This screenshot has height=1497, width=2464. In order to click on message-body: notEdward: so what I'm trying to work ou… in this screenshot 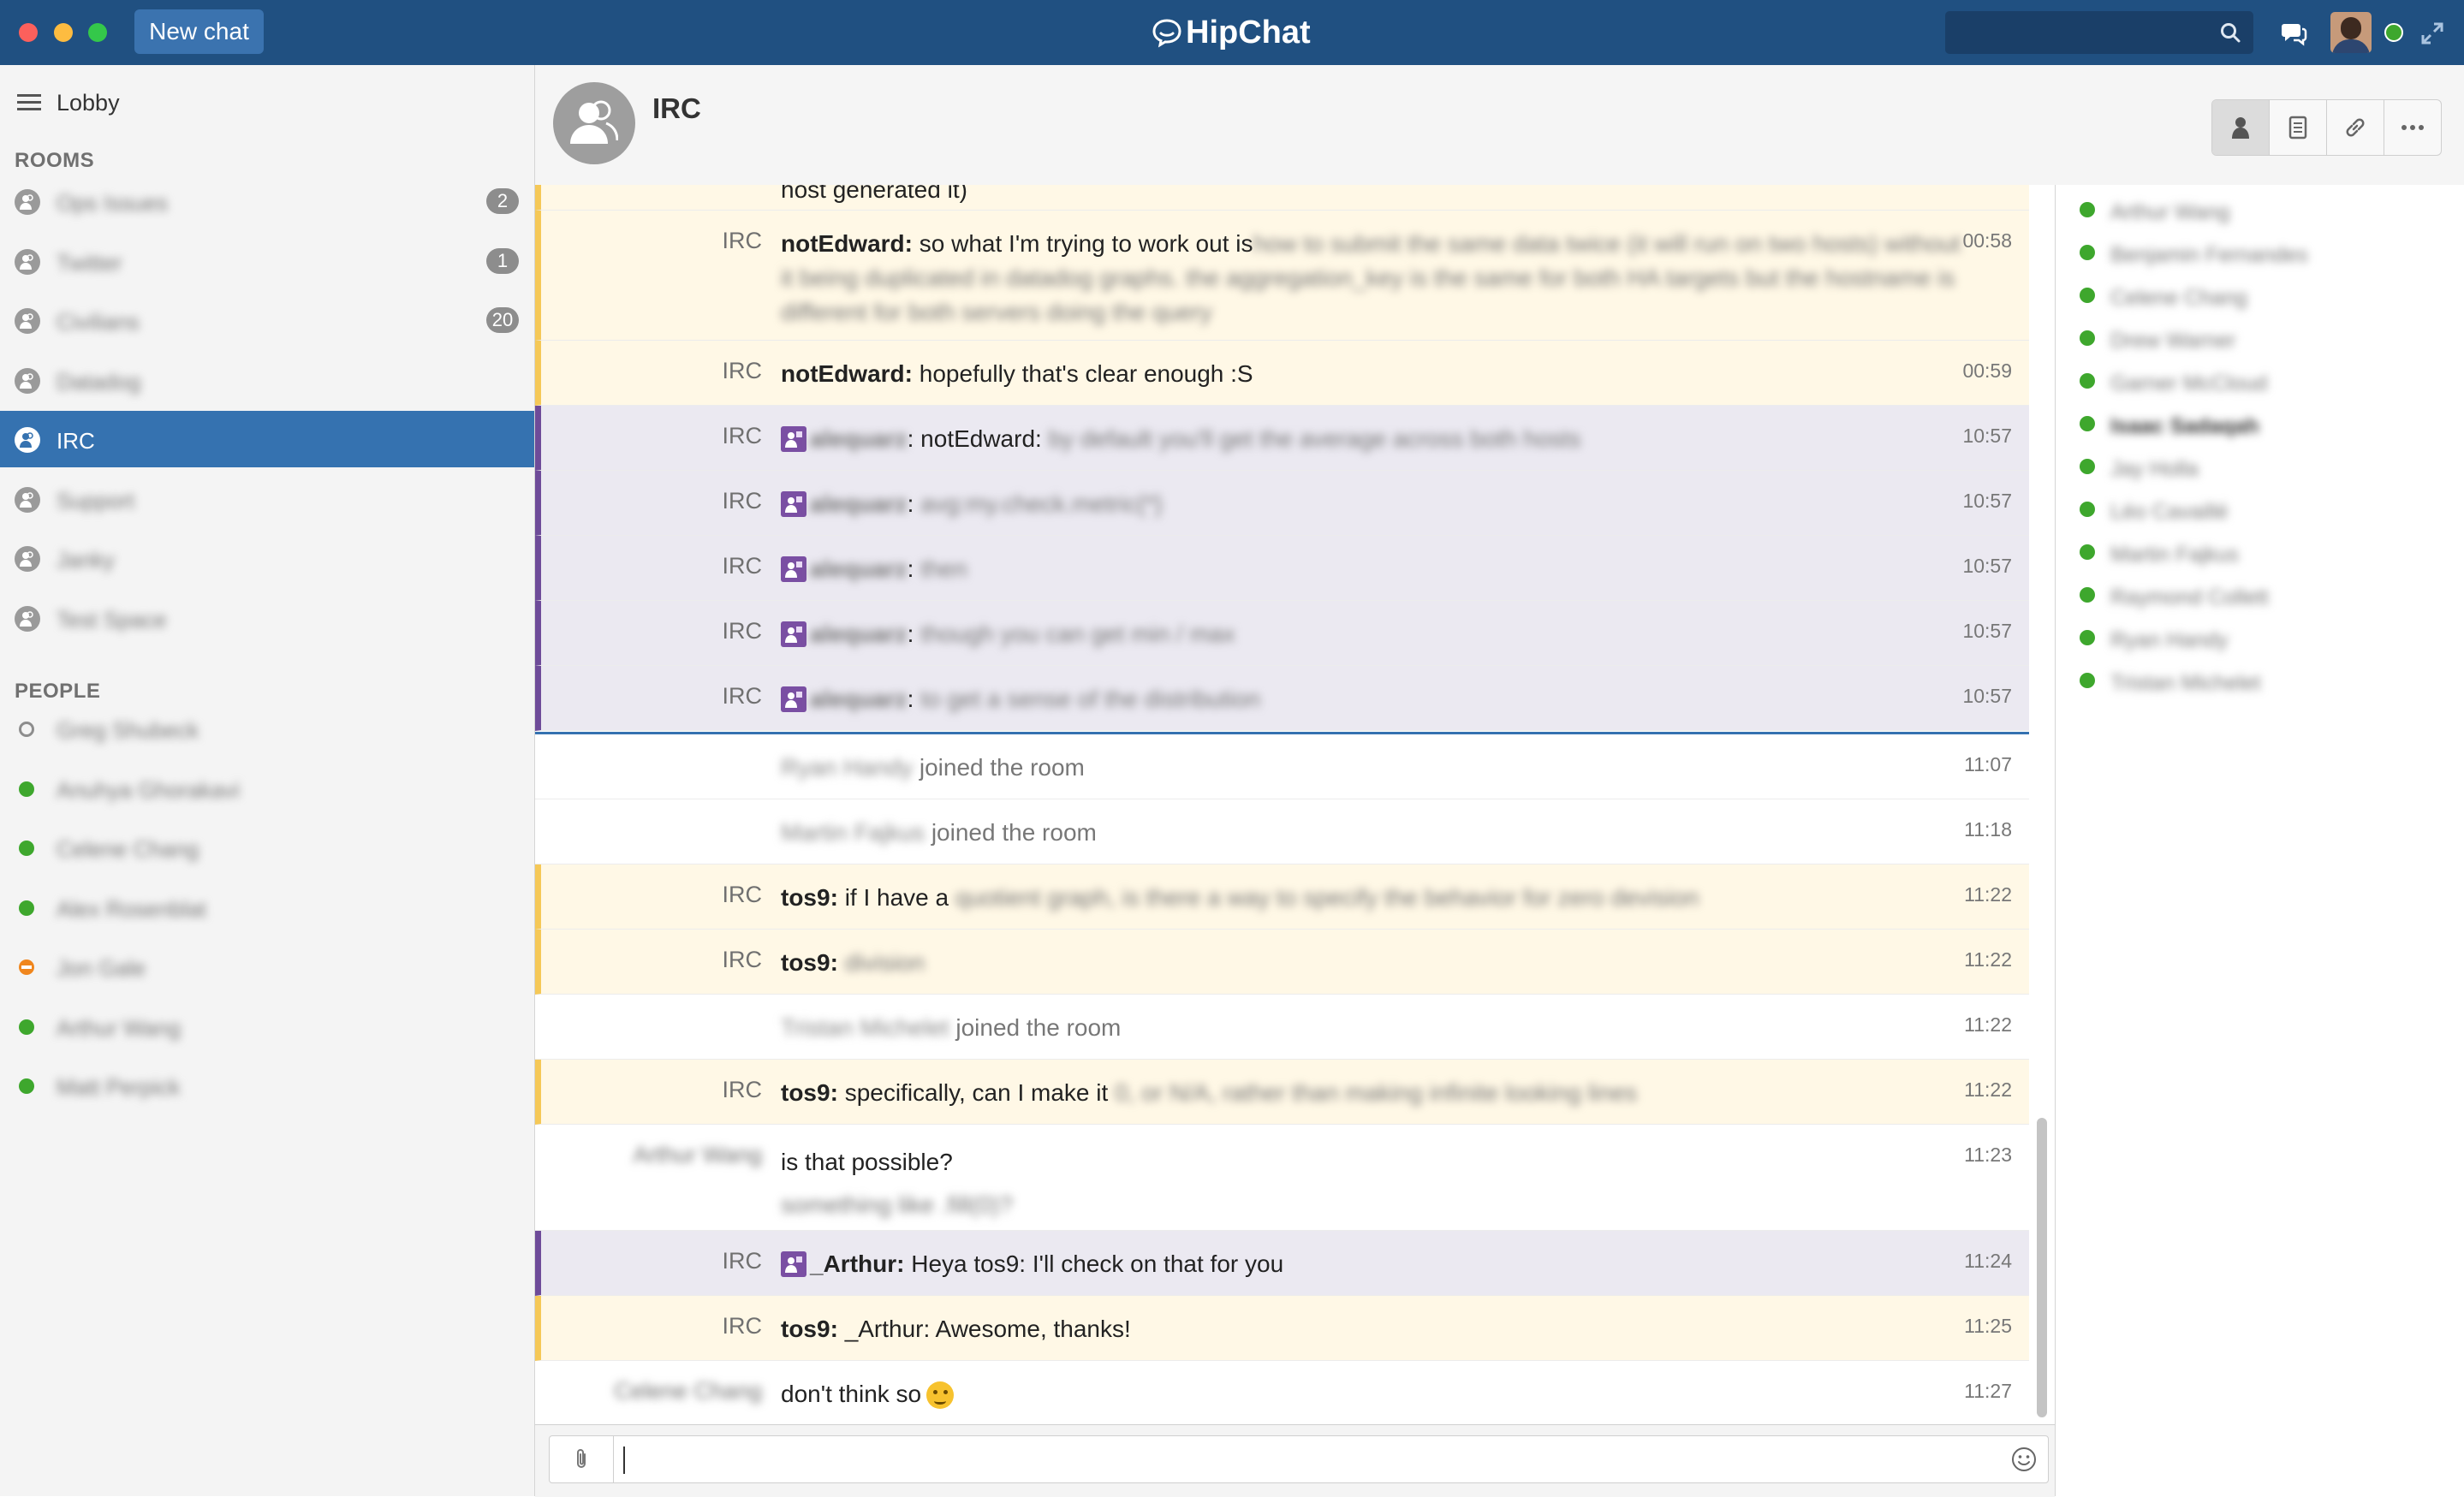, I will do `click(1376, 278)`.